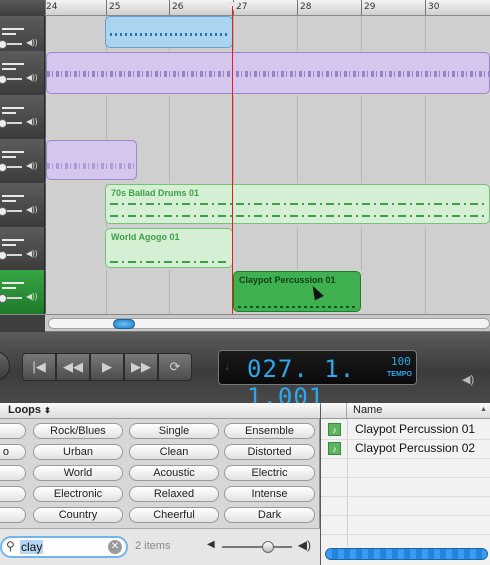 This screenshot has height=565, width=490. What do you see at coordinates (78, 494) in the screenshot?
I see `keyword-button: Electronic` at bounding box center [78, 494].